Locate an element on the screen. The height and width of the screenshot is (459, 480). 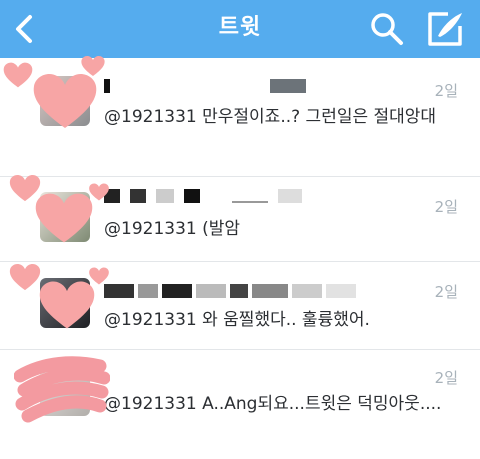
back-button is located at coordinates (24, 29).